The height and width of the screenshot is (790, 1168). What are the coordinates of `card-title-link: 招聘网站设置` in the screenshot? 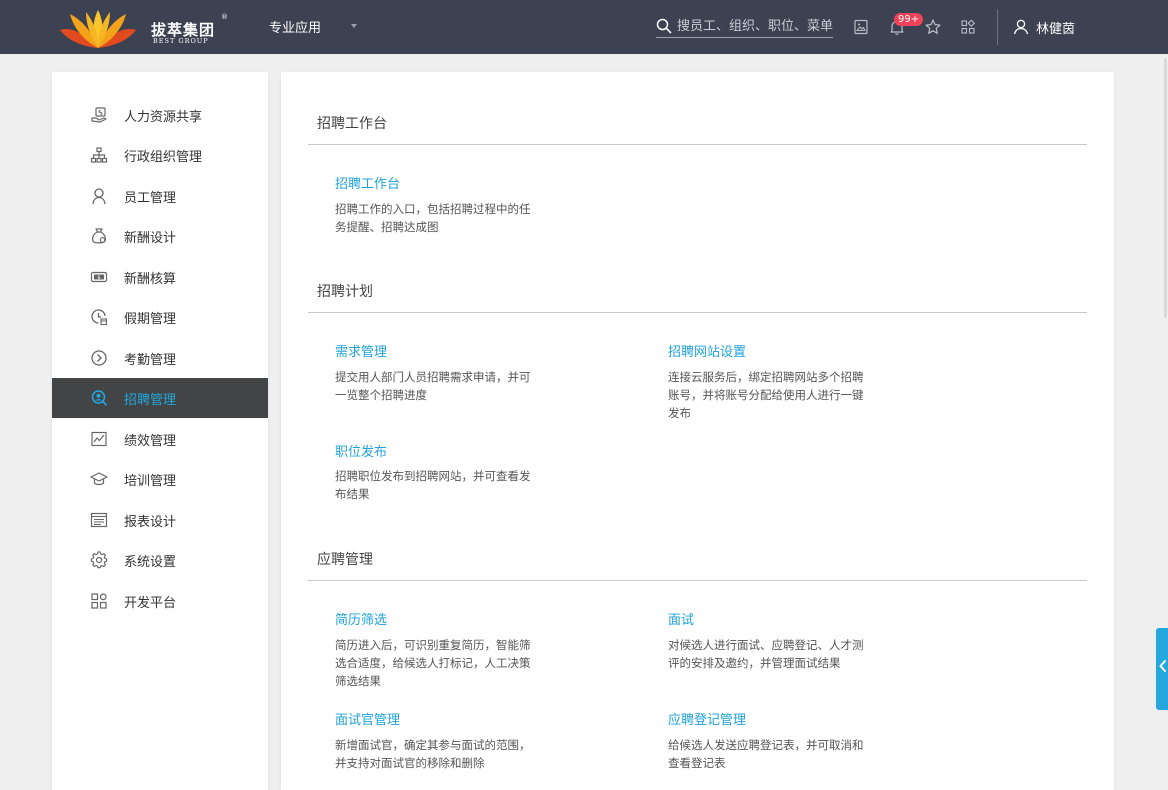 It's located at (707, 350).